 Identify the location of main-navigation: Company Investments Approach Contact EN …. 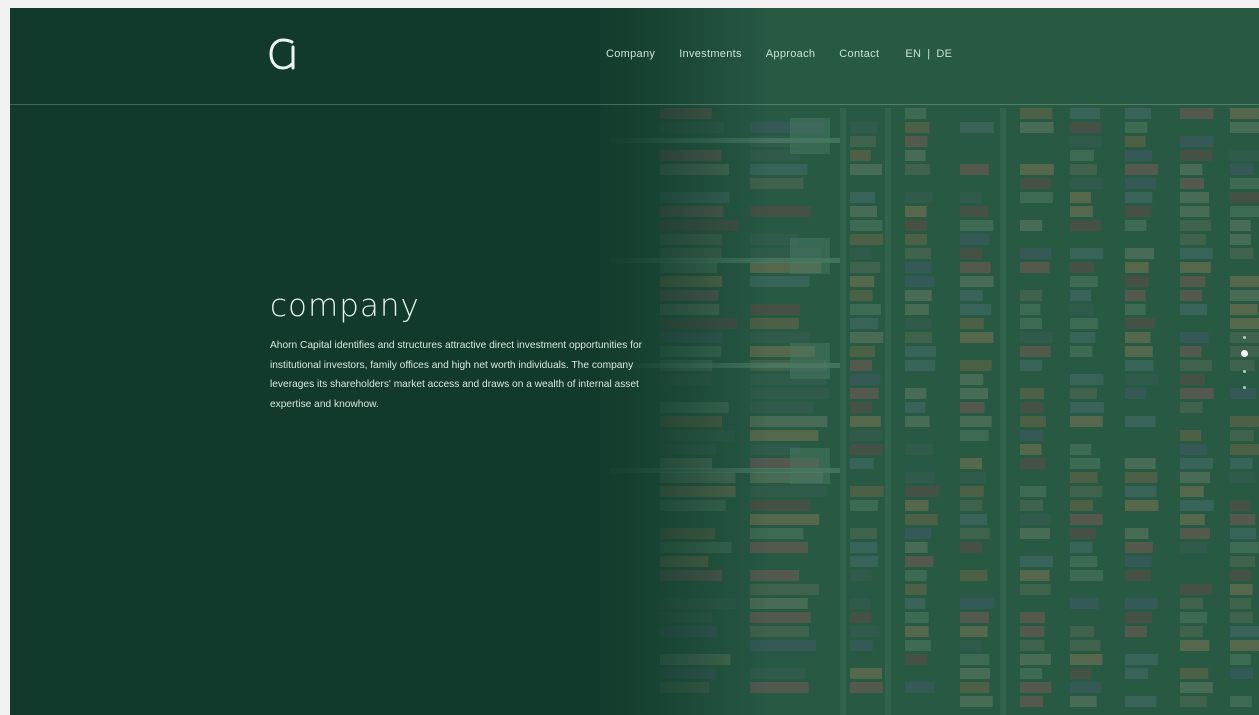
(779, 54).